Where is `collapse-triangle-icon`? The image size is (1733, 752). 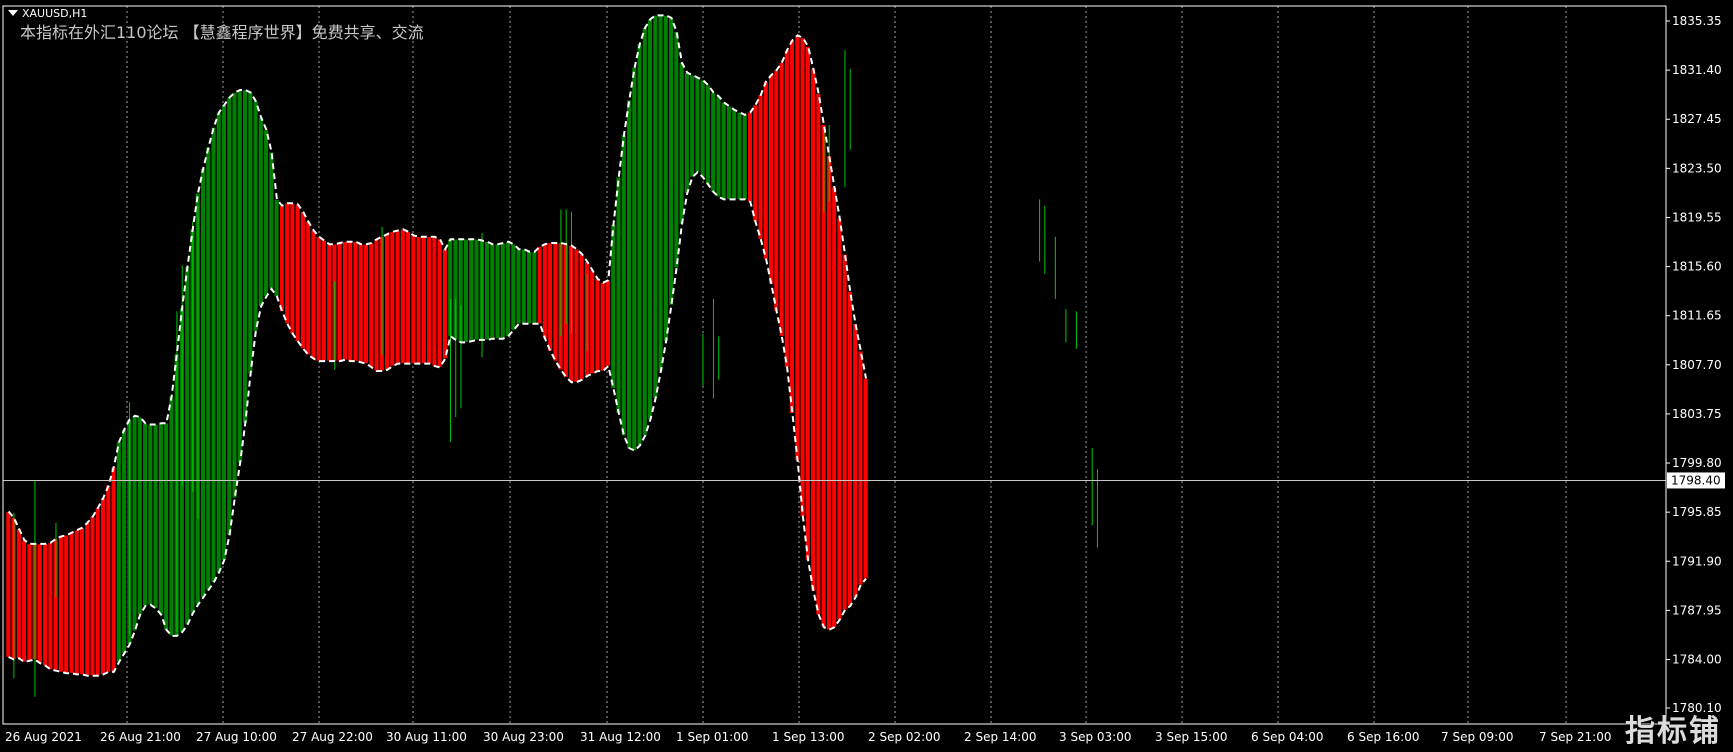
collapse-triangle-icon is located at coordinates (13, 13).